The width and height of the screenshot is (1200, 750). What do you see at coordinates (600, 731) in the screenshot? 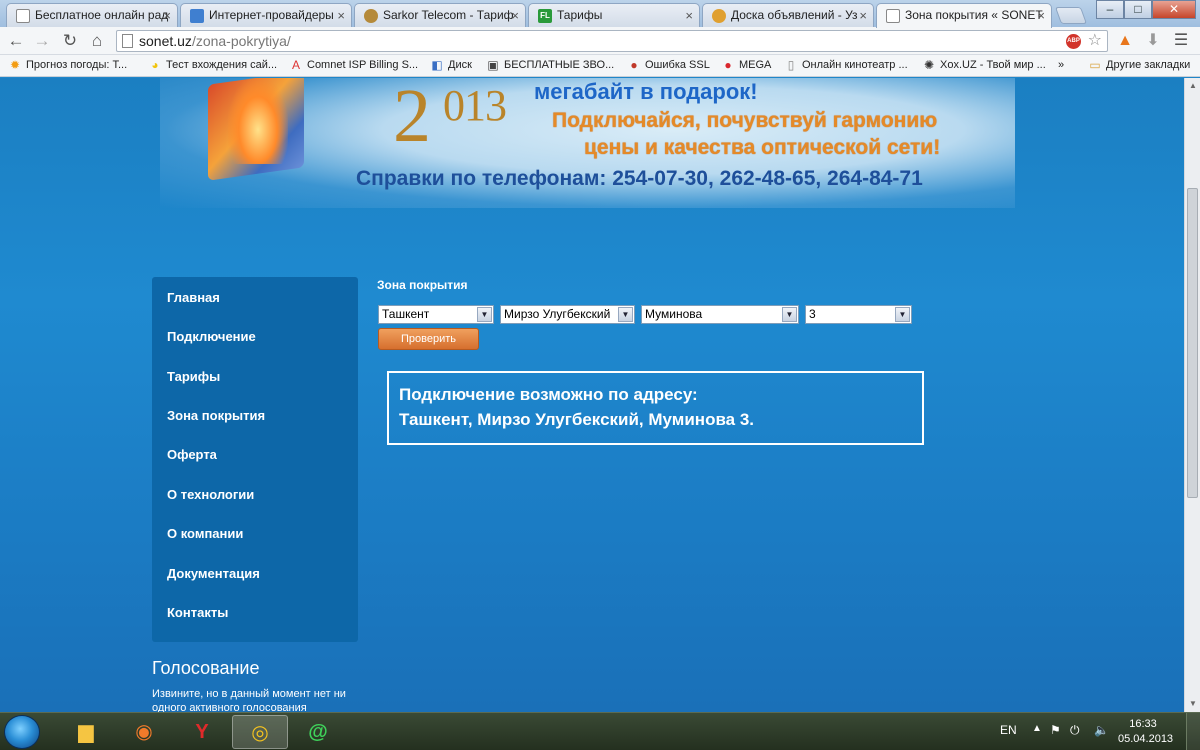
I see `taskbar: ▆ ◉ Y ◎ @ EN ▲ ⚑ ⏻ 🔈 16:33 05.04.2013` at bounding box center [600, 731].